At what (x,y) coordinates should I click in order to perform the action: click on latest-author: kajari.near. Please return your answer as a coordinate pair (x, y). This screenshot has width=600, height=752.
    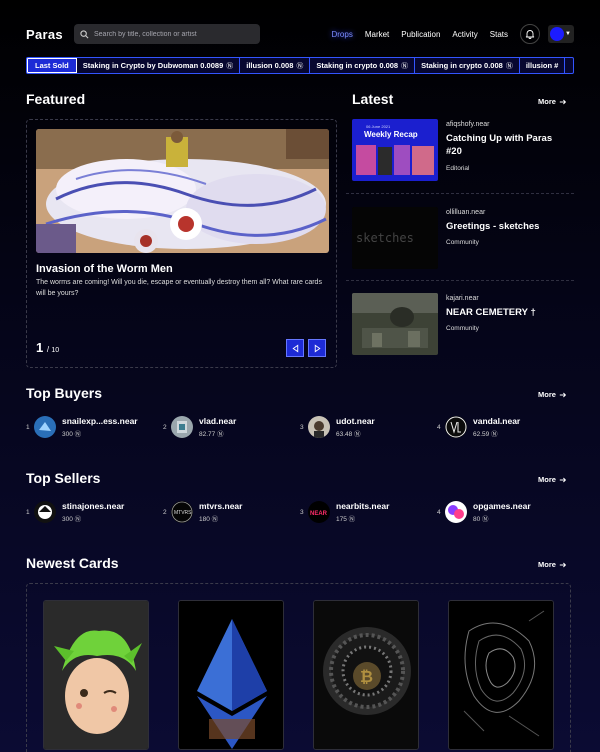
    Looking at the image, I should click on (491, 298).